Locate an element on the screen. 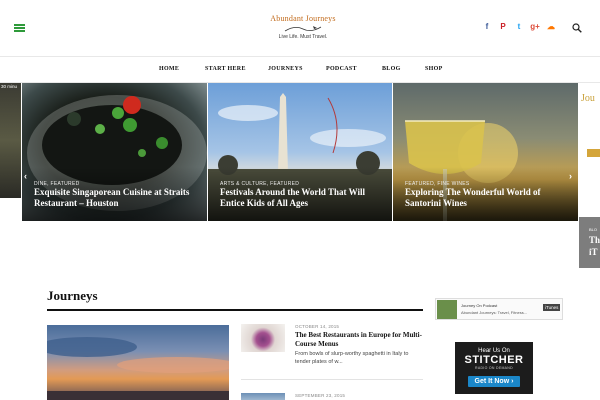 The height and width of the screenshot is (400, 600). stitcher-logo-text: STITCHER is located at coordinates (494, 360).